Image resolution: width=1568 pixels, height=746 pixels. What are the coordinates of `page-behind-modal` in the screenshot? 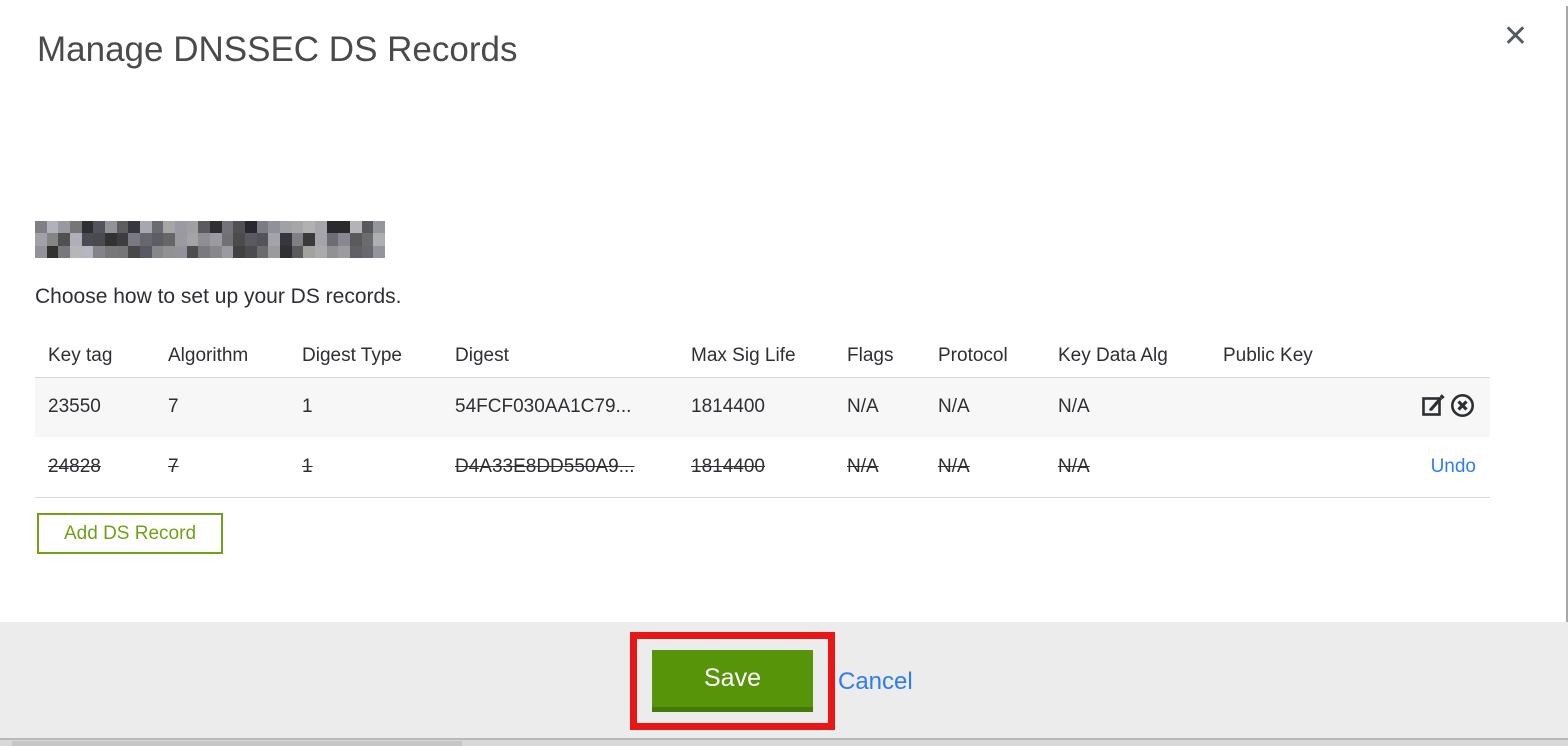 It's located at (784, 742).